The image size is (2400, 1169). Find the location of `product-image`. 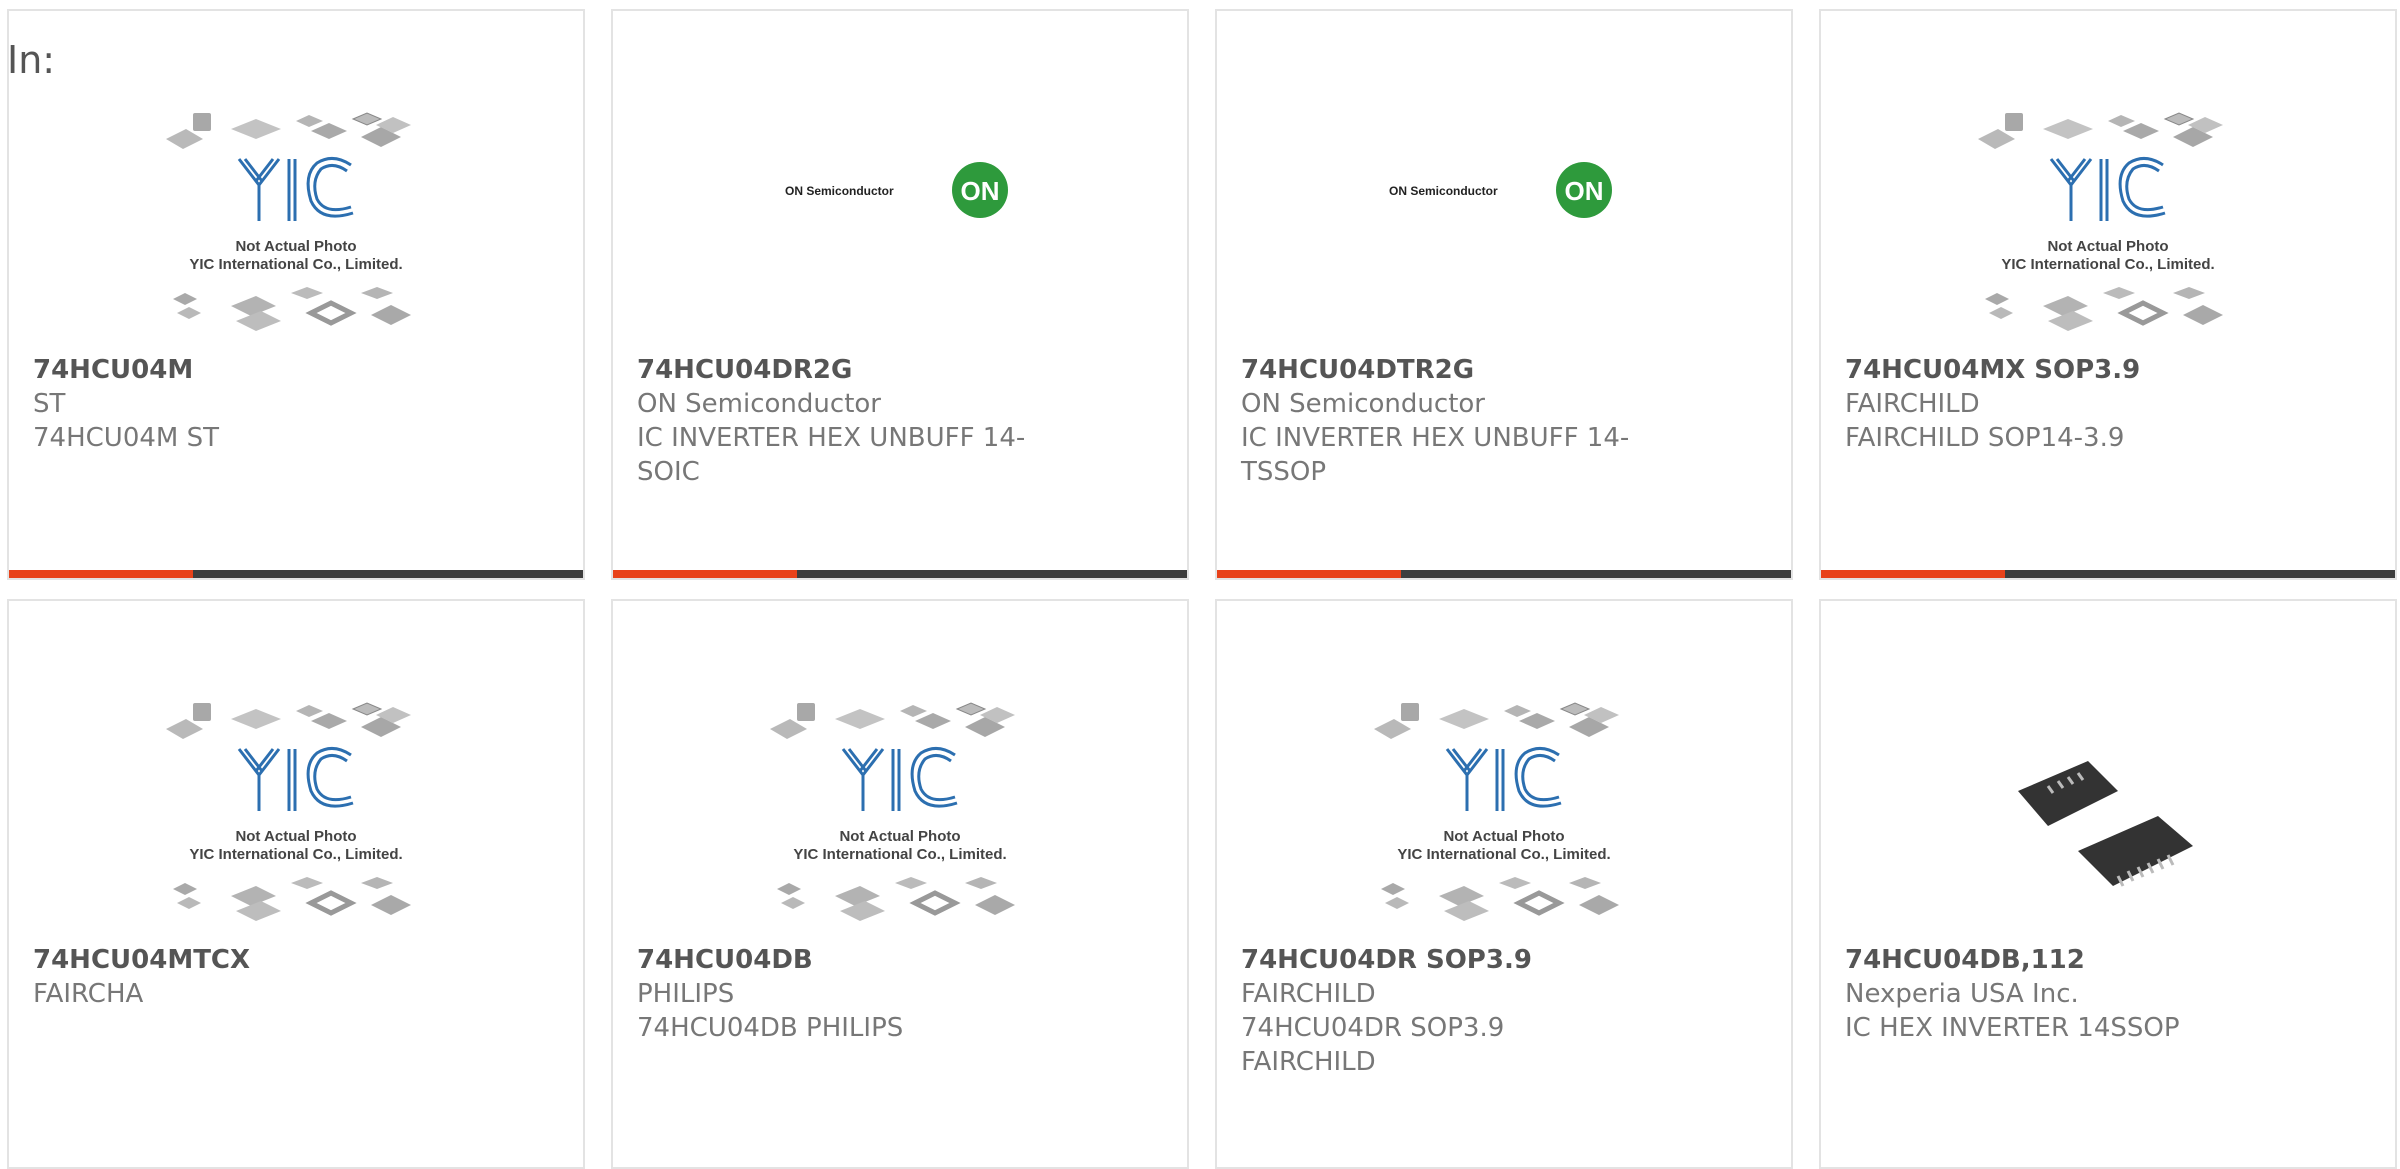

product-image is located at coordinates (2108, 816).